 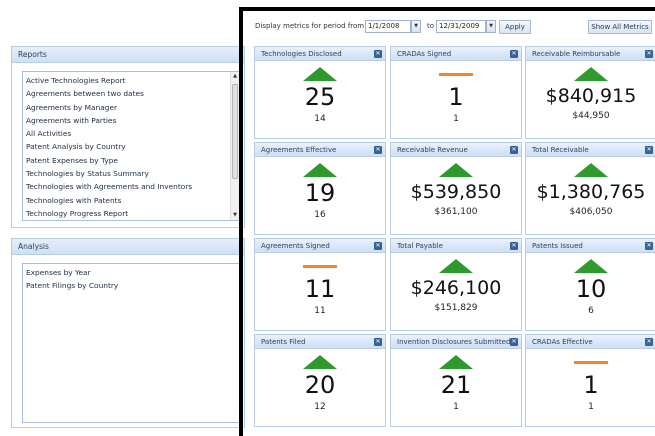 I want to click on metric-title: Receivable Reimbursable, so click(x=576, y=54).